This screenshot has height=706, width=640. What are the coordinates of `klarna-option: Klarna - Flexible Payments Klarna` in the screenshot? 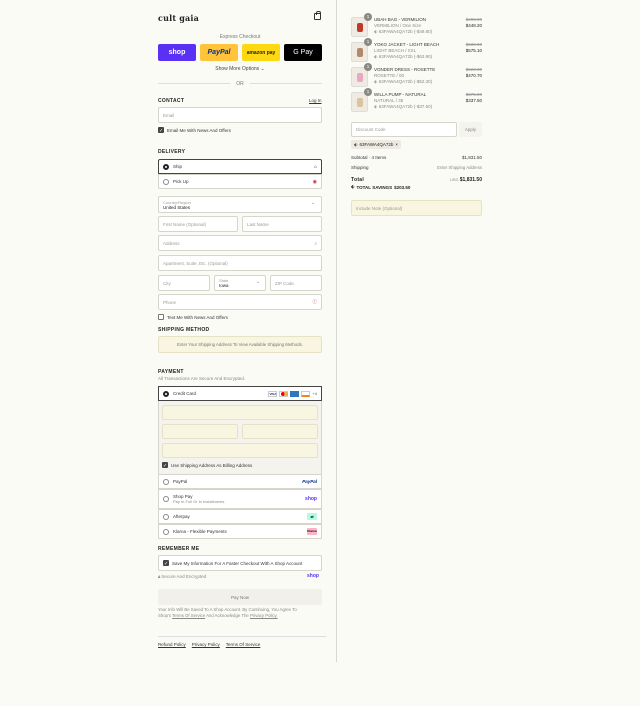 It's located at (240, 531).